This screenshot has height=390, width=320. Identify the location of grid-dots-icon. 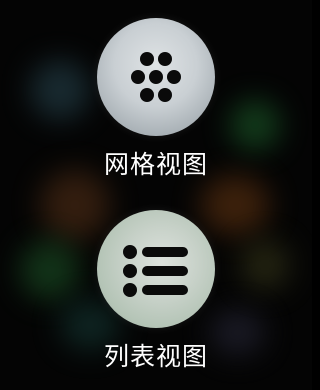
(156, 77).